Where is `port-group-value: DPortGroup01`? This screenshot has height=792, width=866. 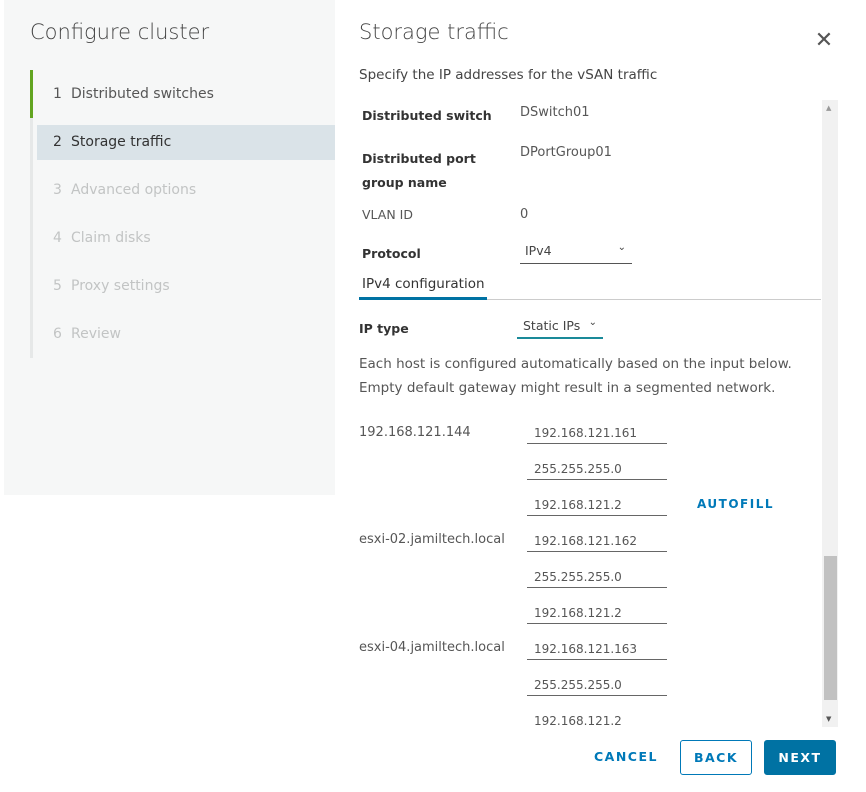 port-group-value: DPortGroup01 is located at coordinates (566, 152).